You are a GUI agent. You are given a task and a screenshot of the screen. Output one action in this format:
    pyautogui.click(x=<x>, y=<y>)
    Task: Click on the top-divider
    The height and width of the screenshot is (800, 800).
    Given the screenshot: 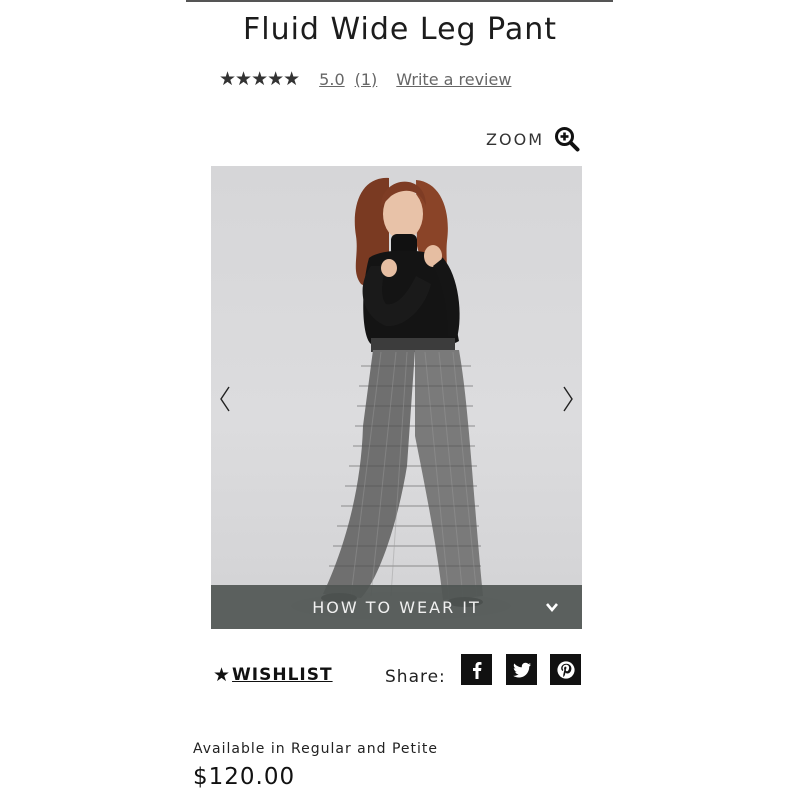 What is the action you would take?
    pyautogui.click(x=399, y=1)
    